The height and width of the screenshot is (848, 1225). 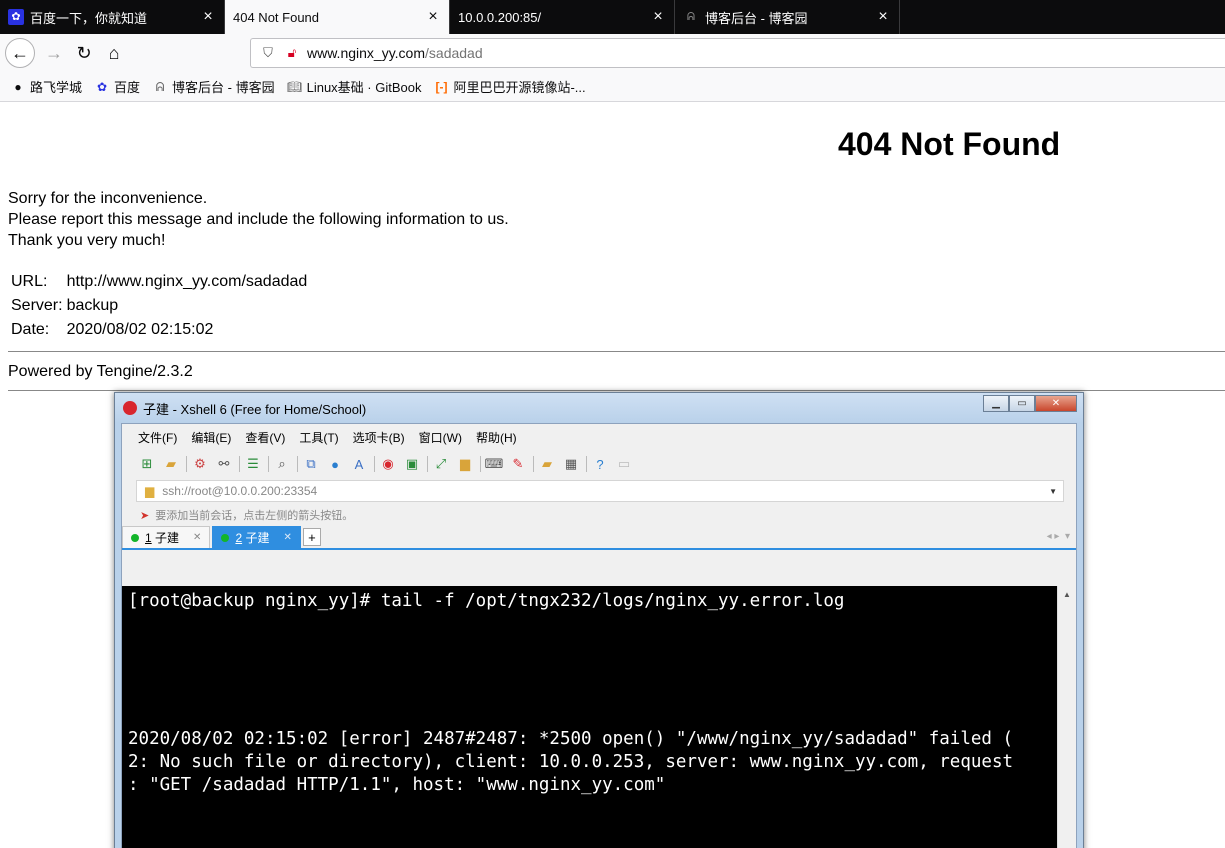 I want to click on bookmark-arrow-icon: ➤, so click(x=144, y=515).